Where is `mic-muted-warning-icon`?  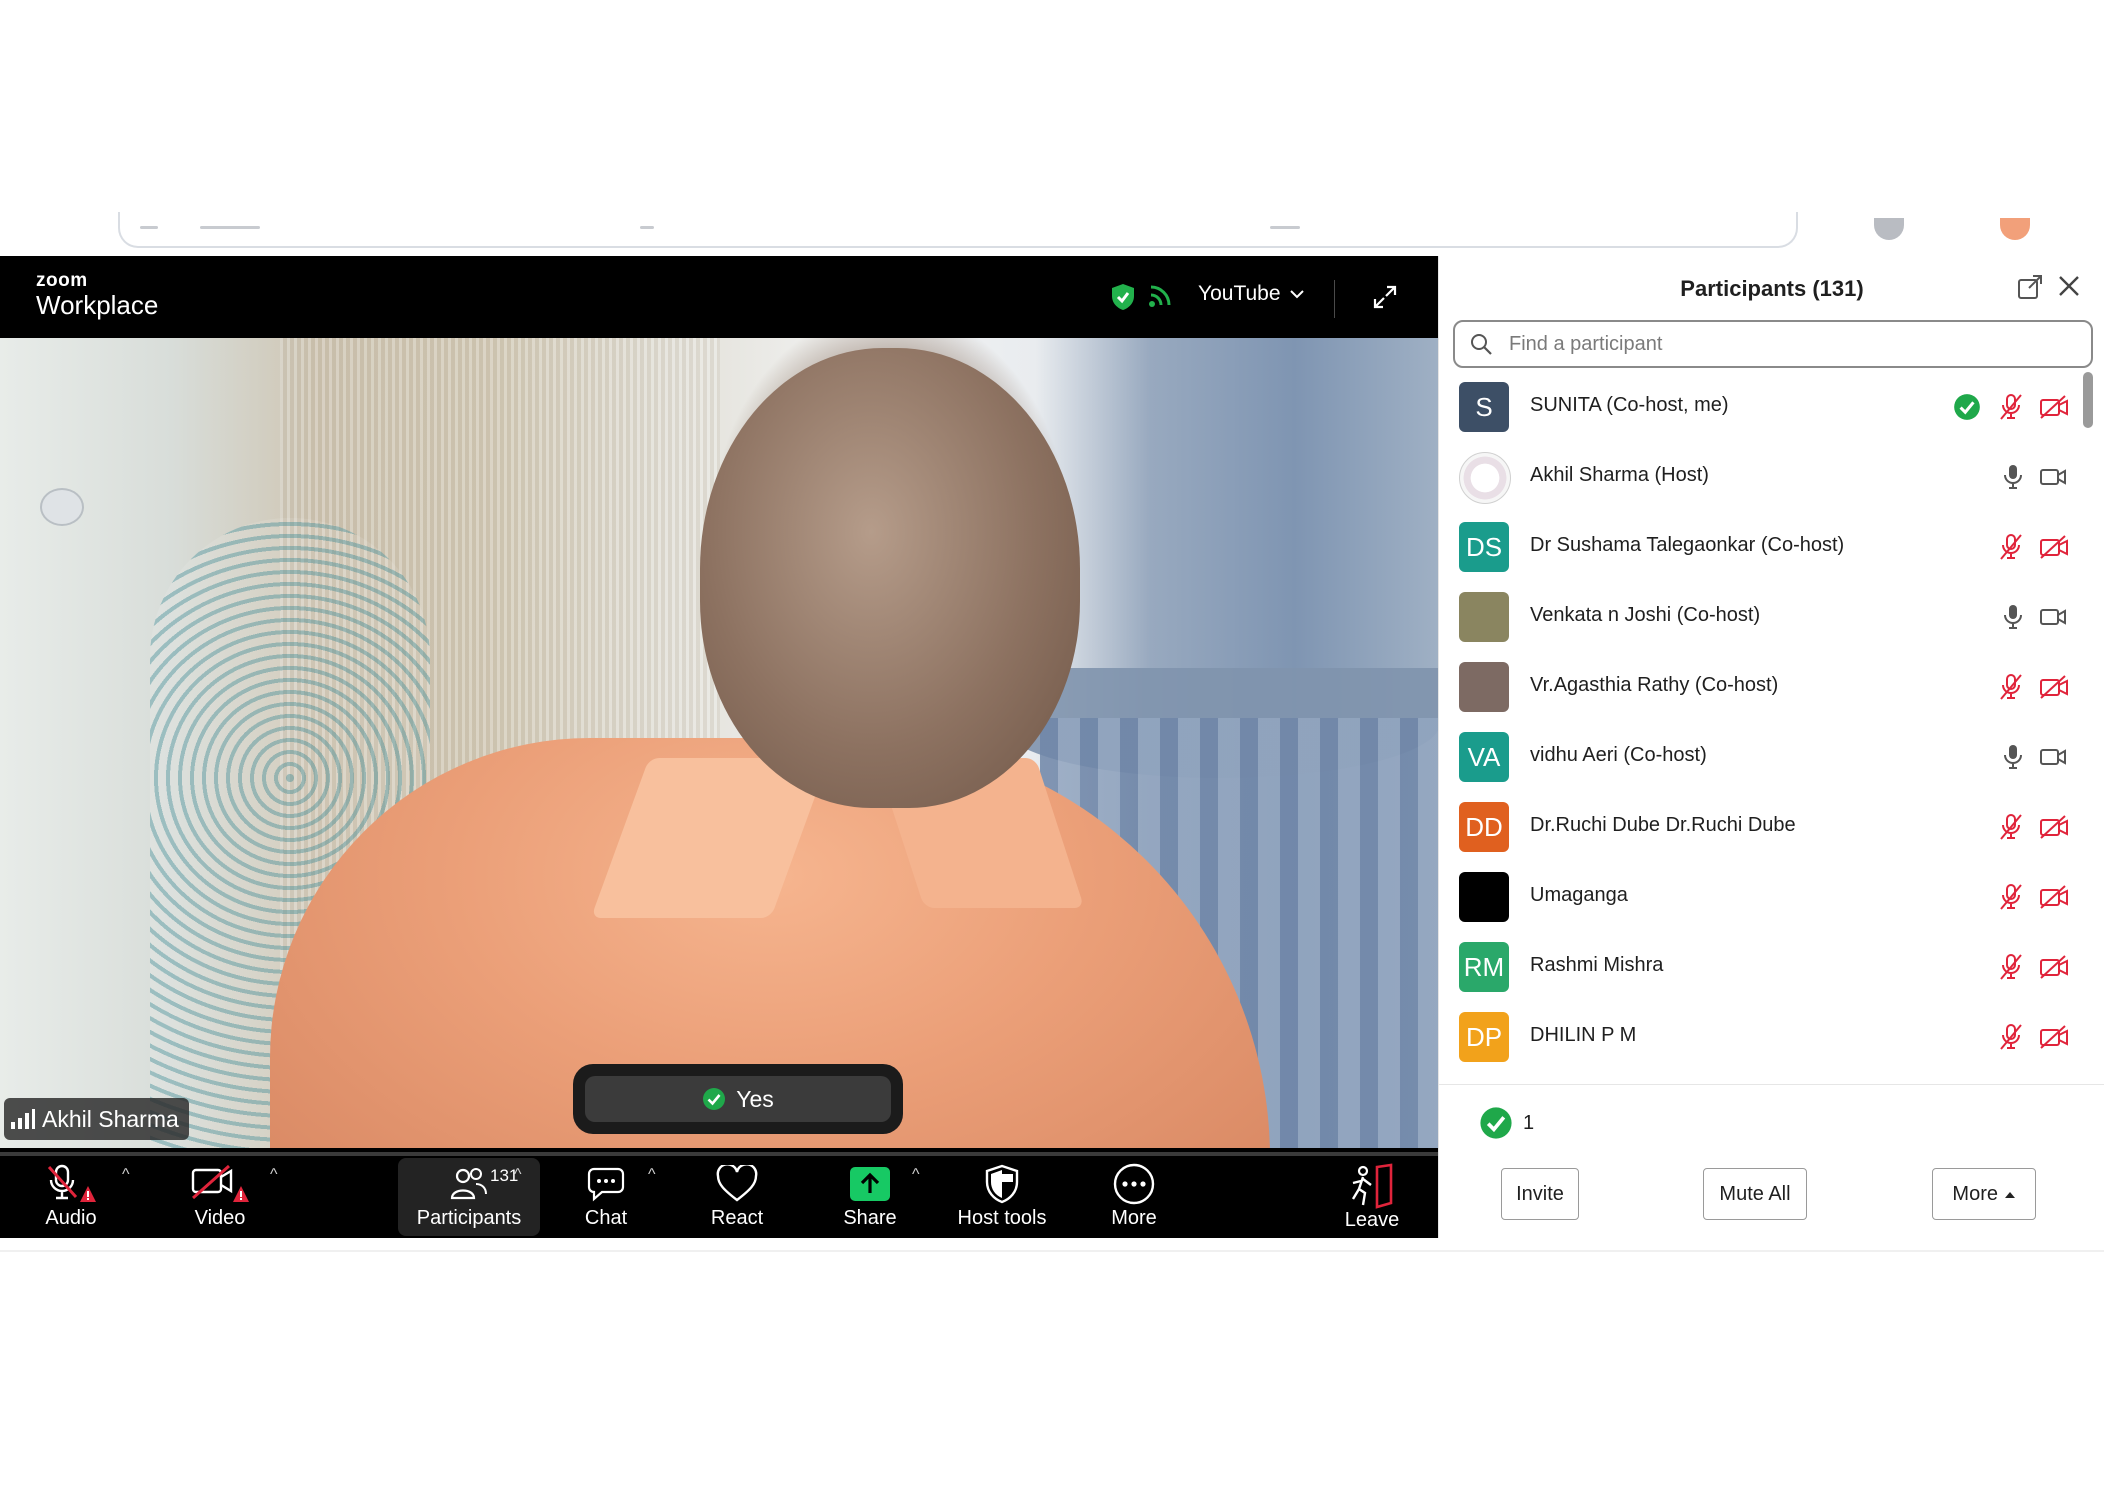
mic-muted-warning-icon is located at coordinates (71, 1183).